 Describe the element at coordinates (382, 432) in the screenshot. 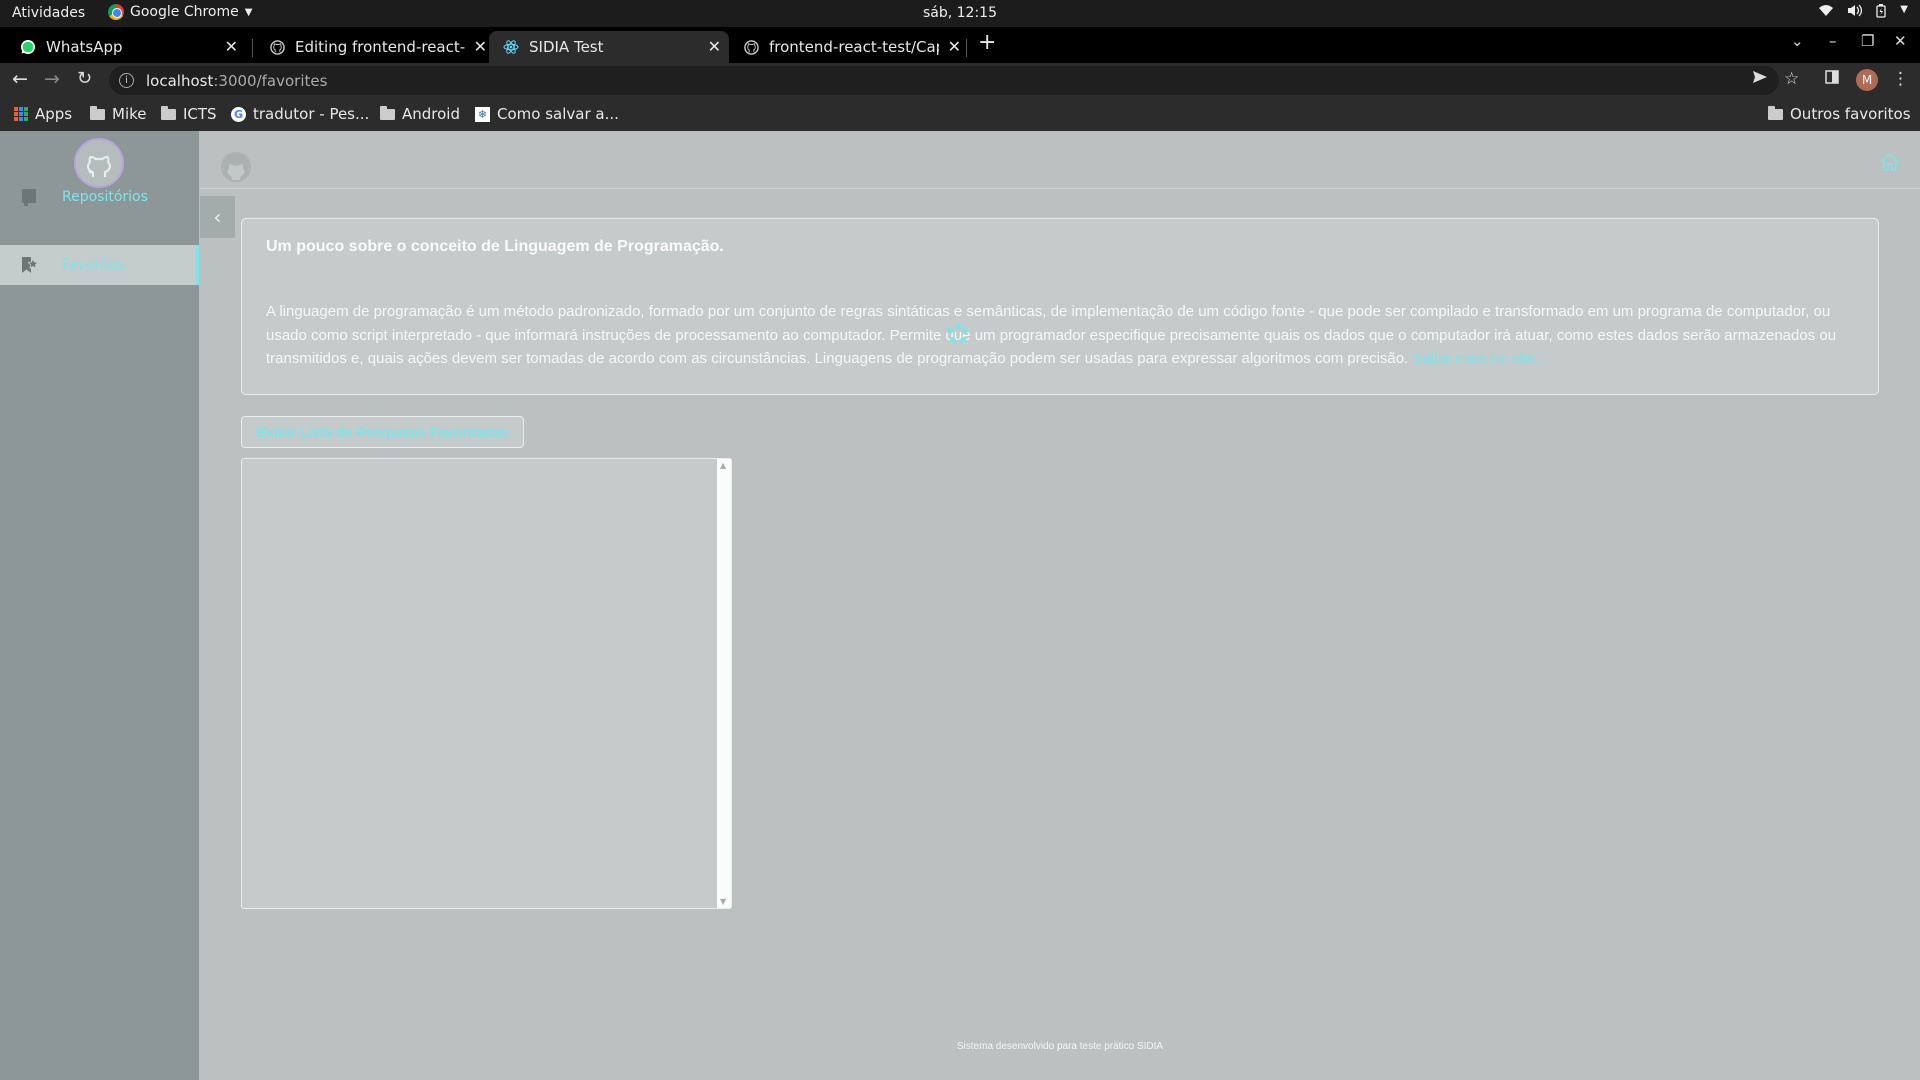

I see `show-favorites-button: Exibir Lista de Pesquisas Favoritadas` at that location.